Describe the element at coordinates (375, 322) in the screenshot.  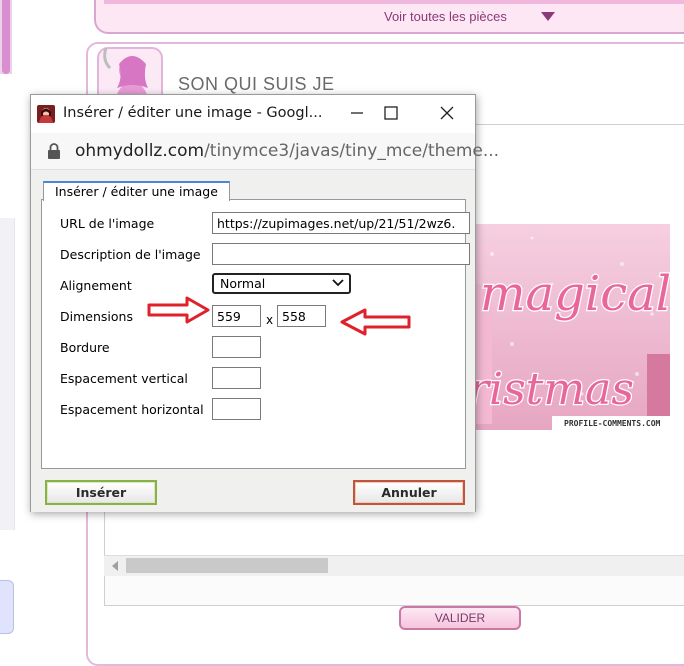
I see `annotation-arrow-left-icon` at that location.